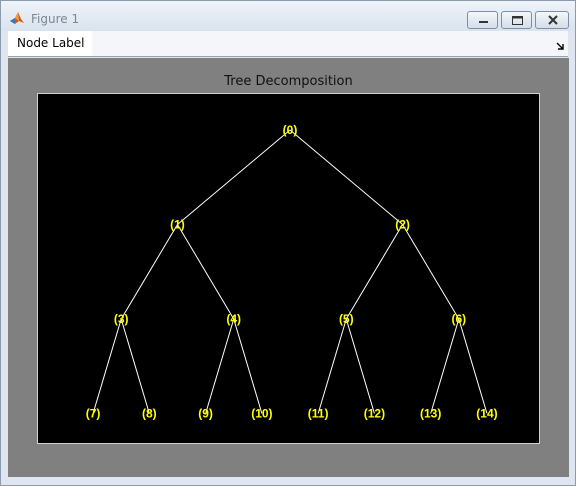 This screenshot has width=576, height=486. I want to click on close-button, so click(552, 20).